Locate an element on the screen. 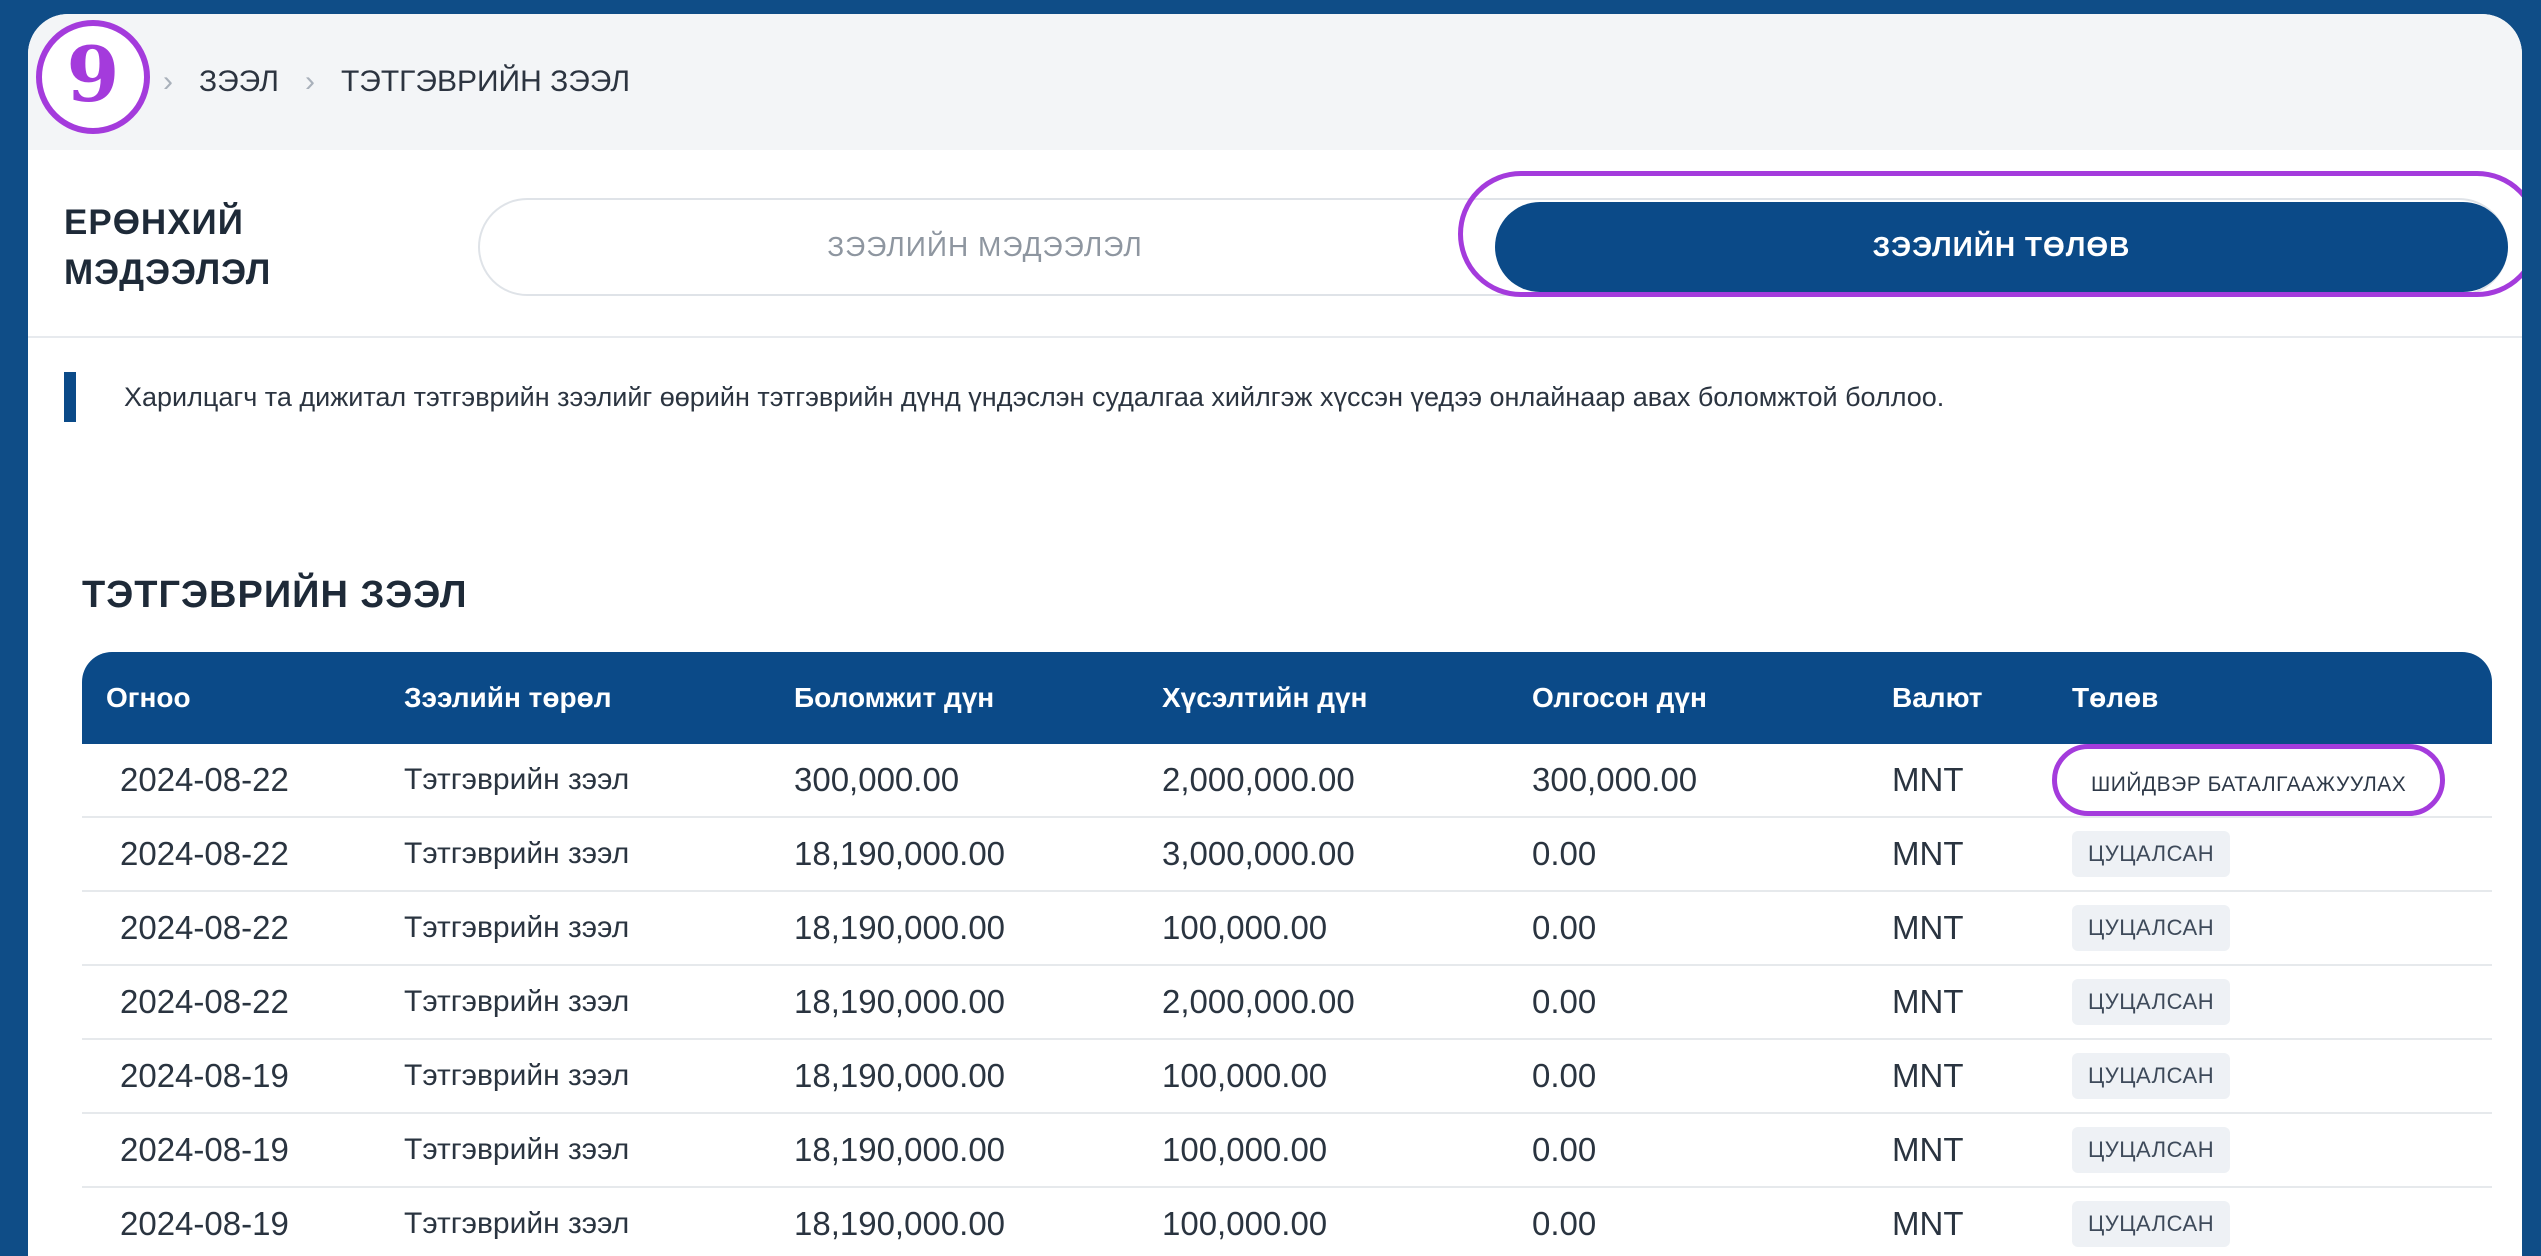 The width and height of the screenshot is (2541, 1256). confirm-decision-button: ШИЙДВЭР БАТАЛГААЖУУЛАХ is located at coordinates (2249, 780).